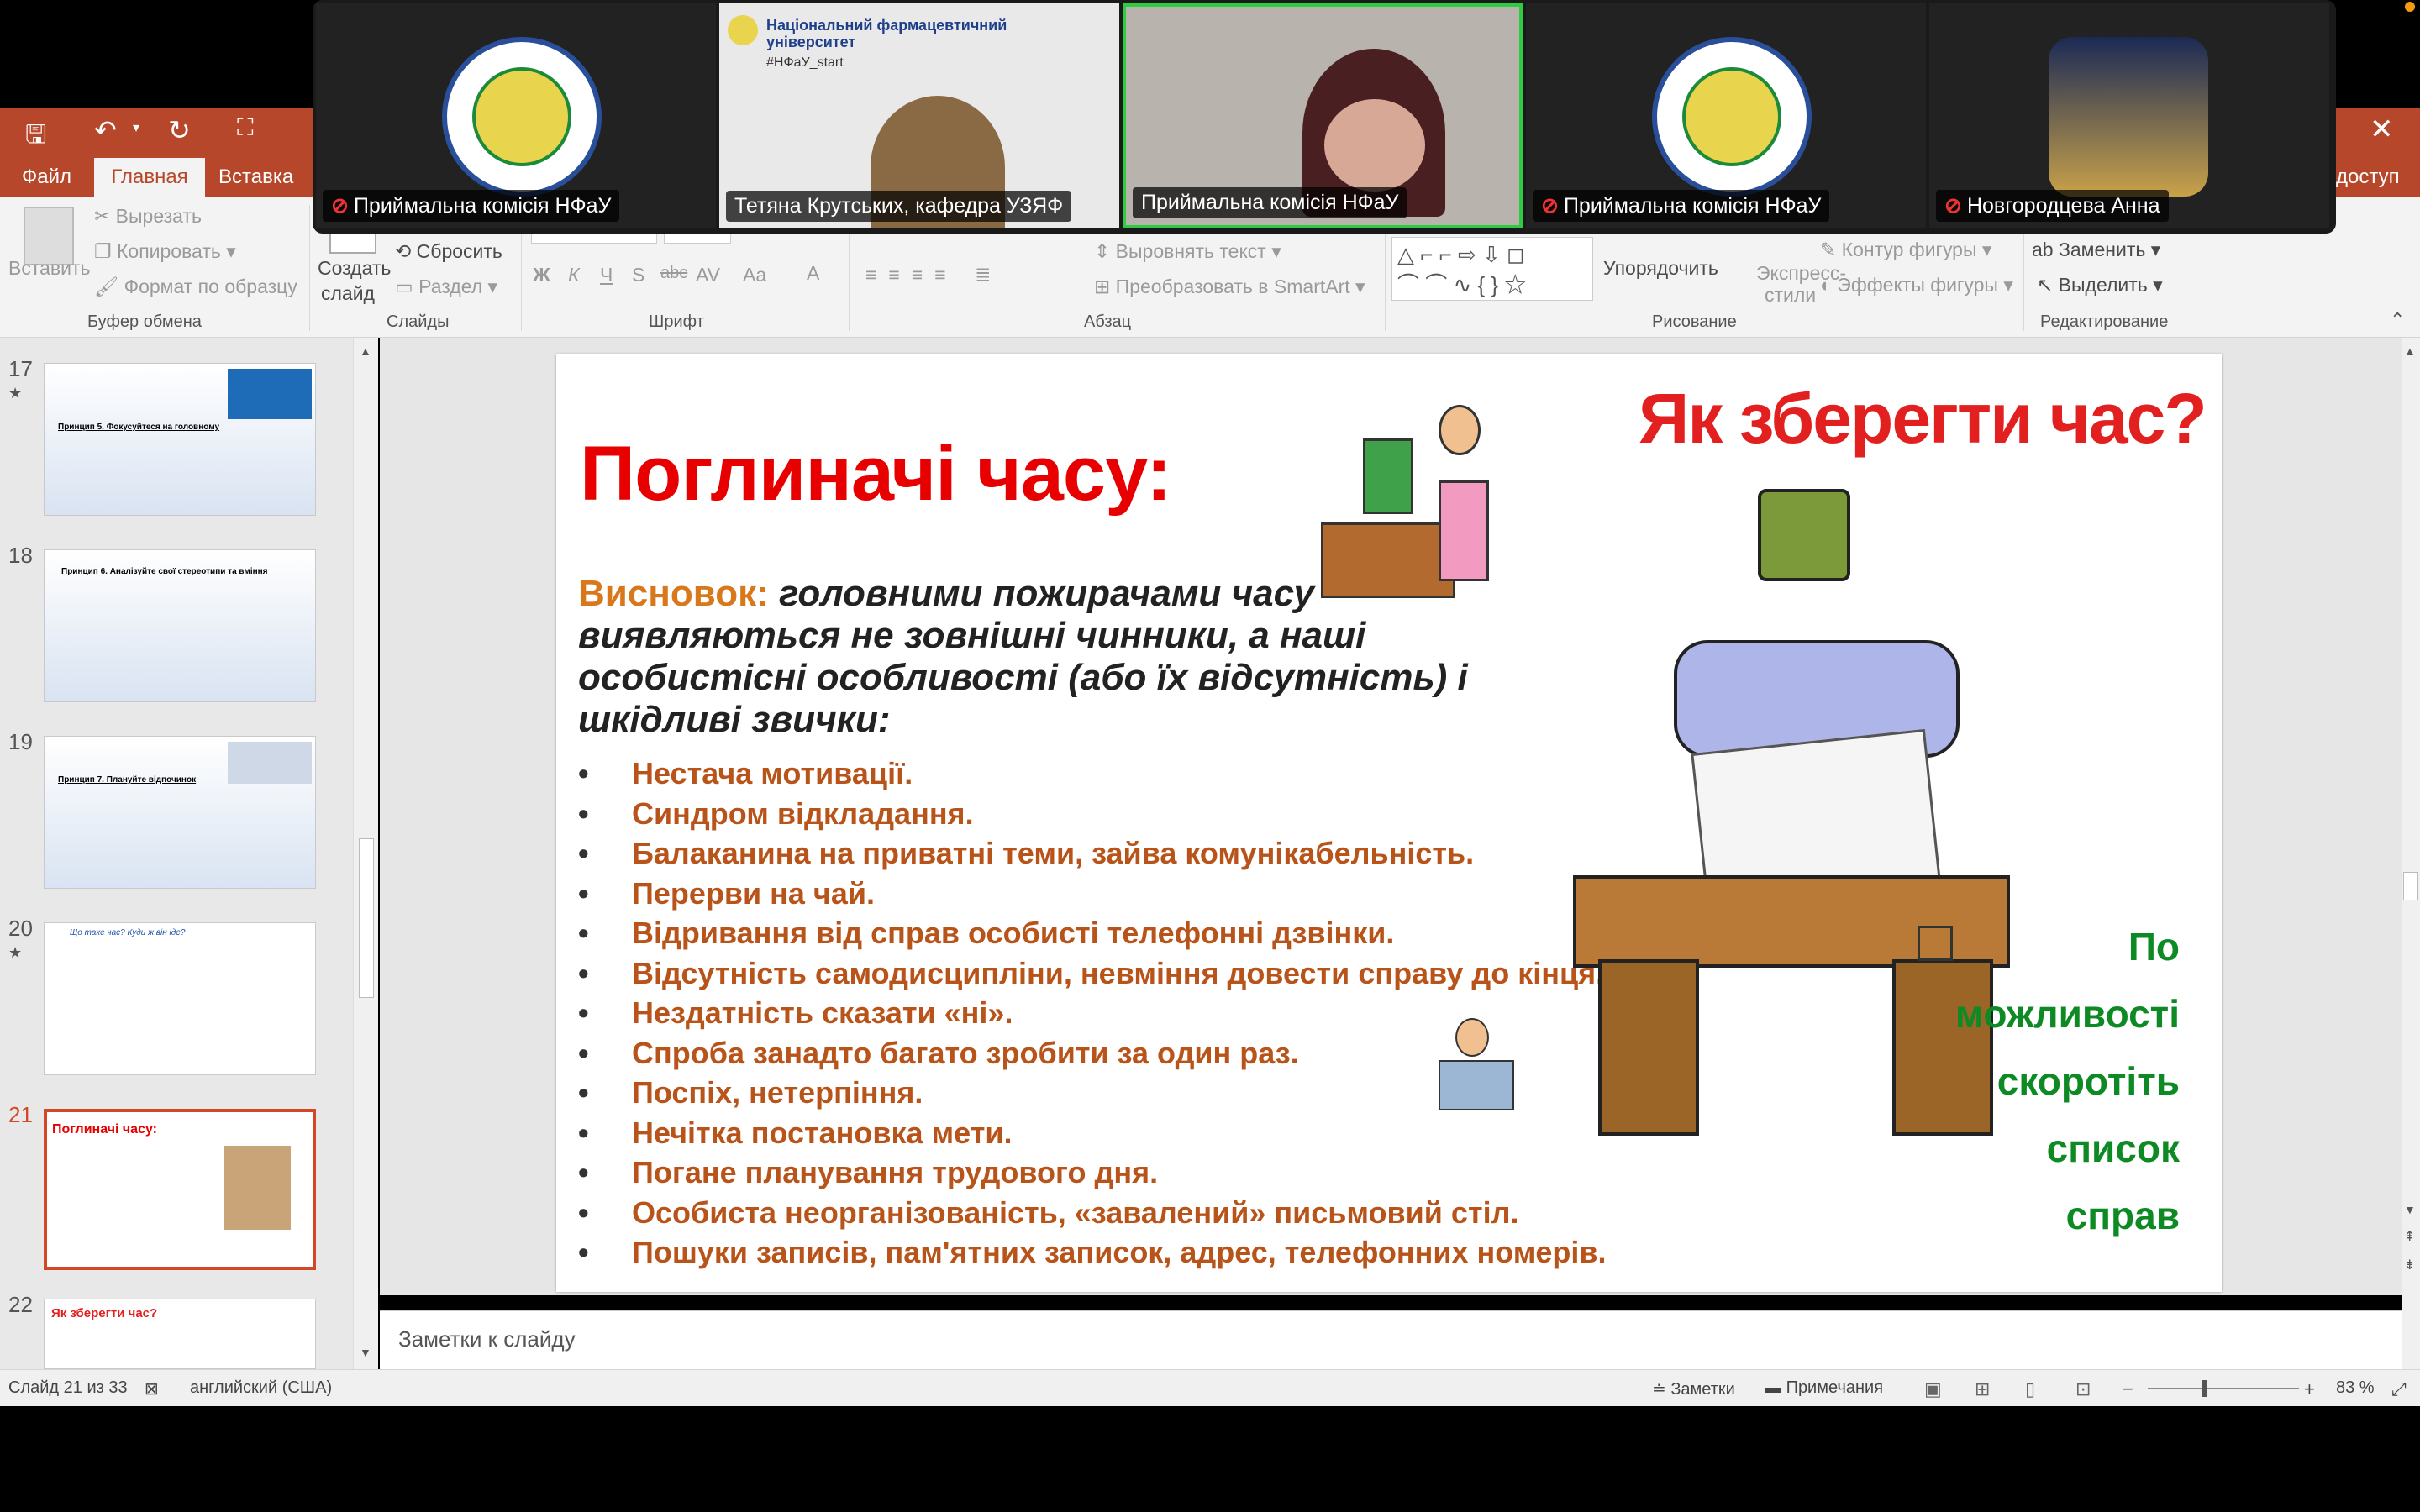 This screenshot has height=1512, width=2420. What do you see at coordinates (2382, 129) in the screenshot?
I see `close-icon: ✕` at bounding box center [2382, 129].